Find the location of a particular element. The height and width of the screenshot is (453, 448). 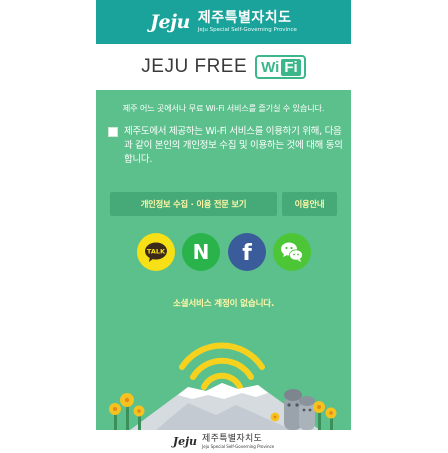

usage-guide-button: 이용안내 is located at coordinates (309, 204).